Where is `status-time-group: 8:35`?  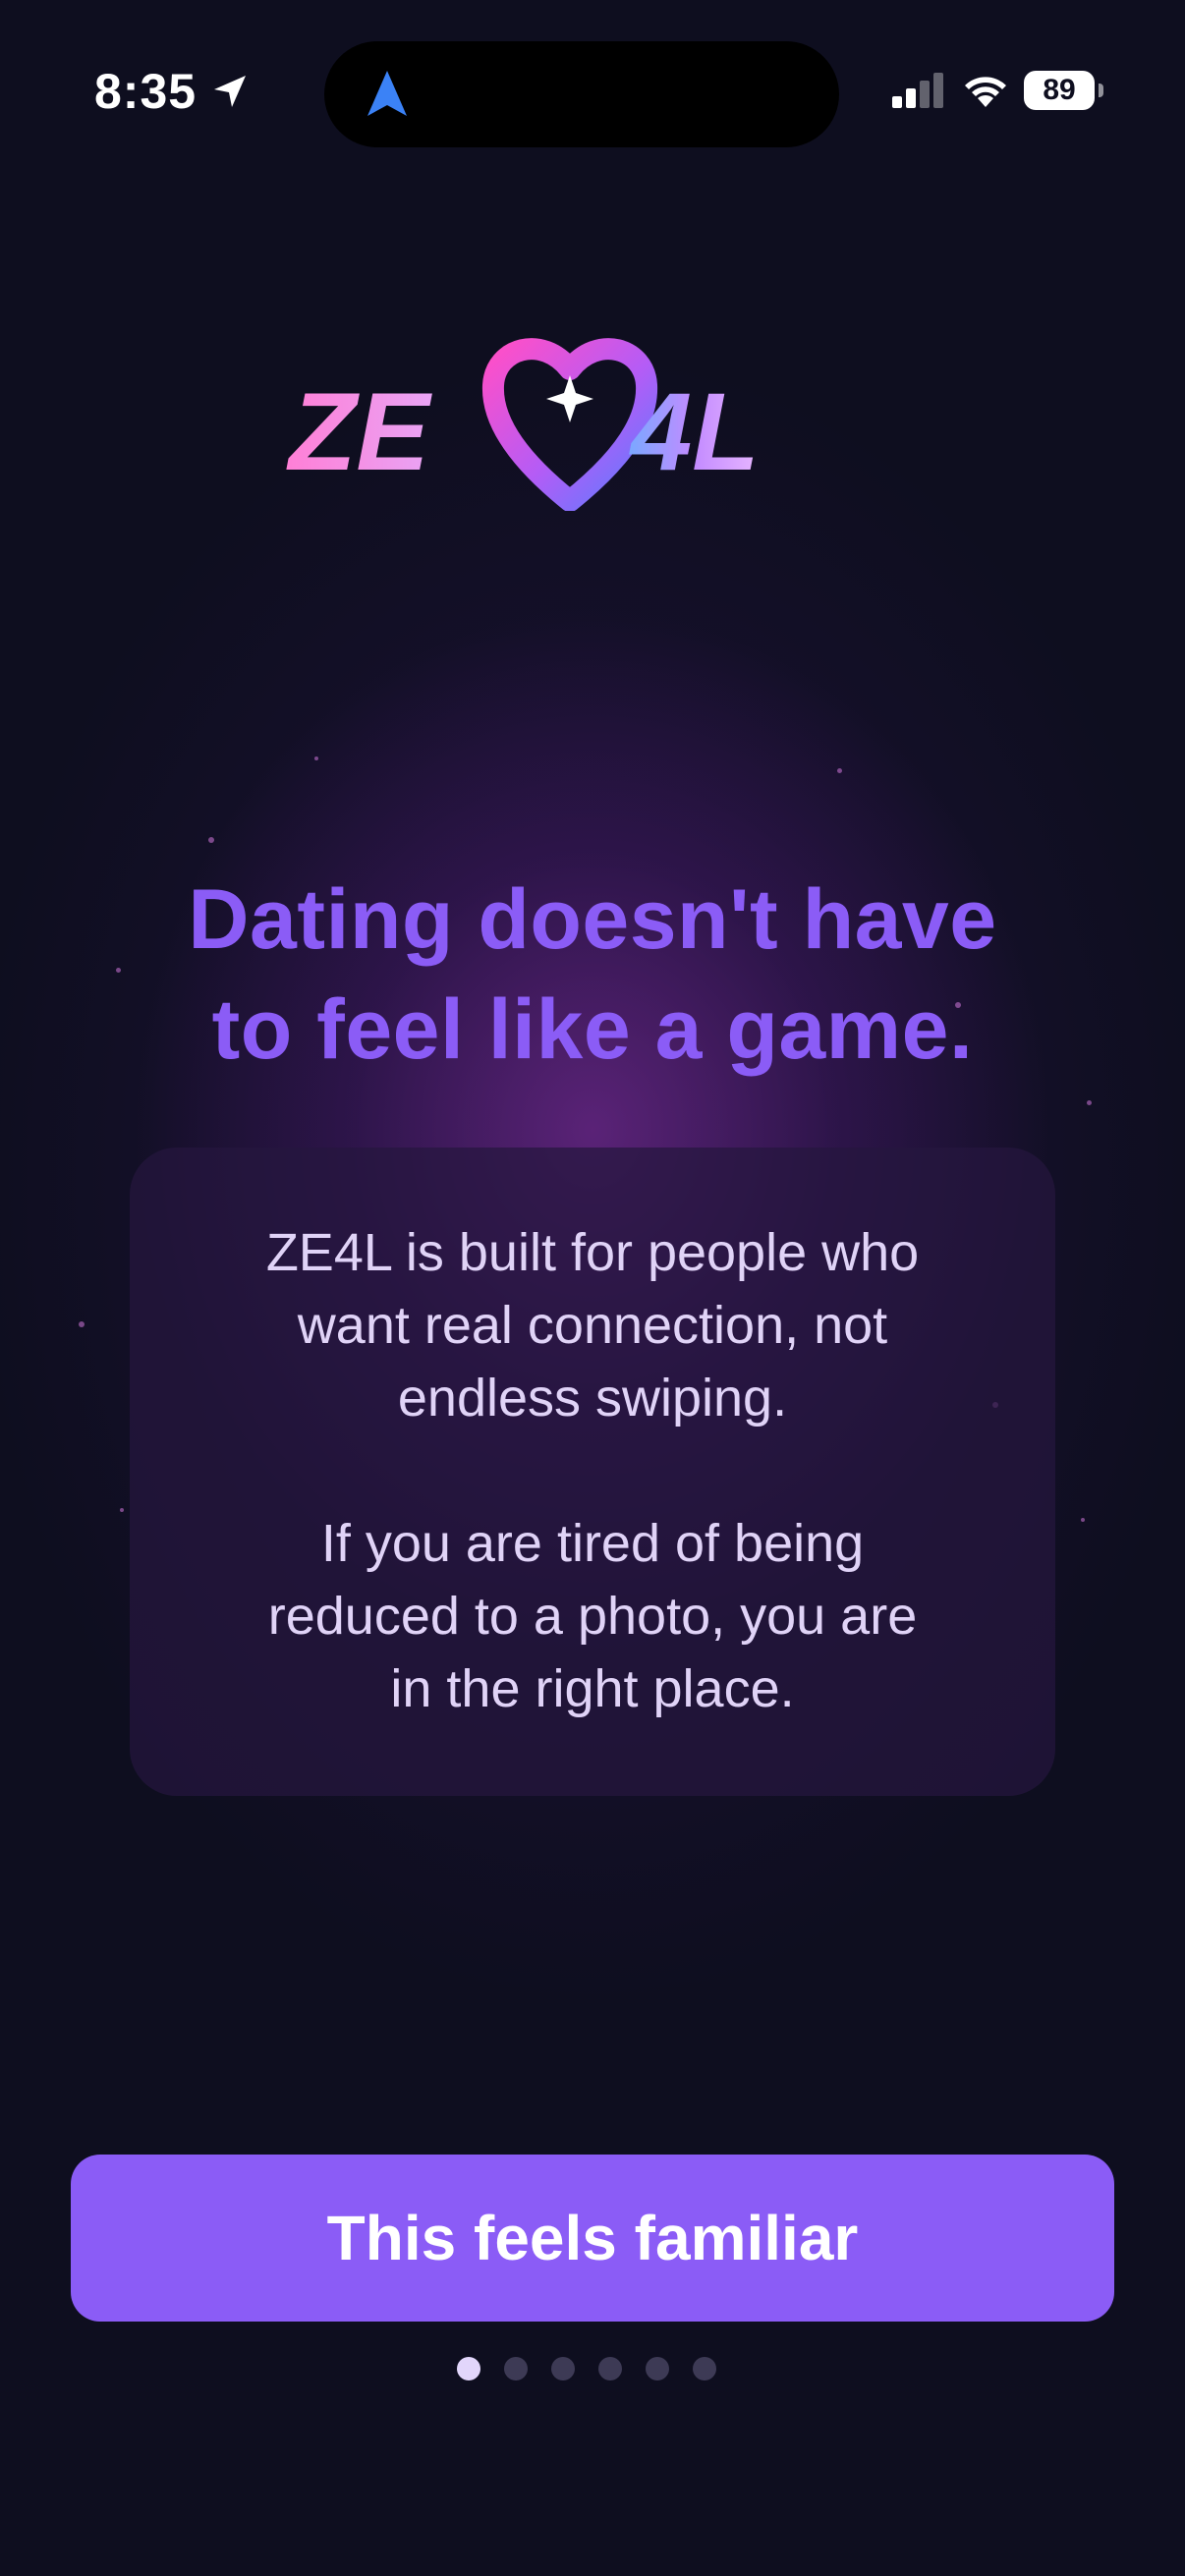 status-time-group: 8:35 is located at coordinates (172, 91).